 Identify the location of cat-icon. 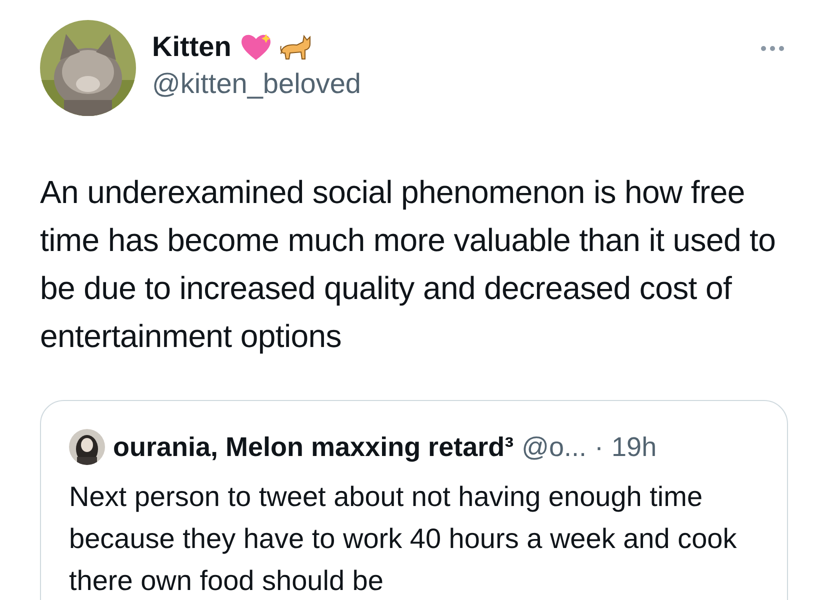
(295, 47).